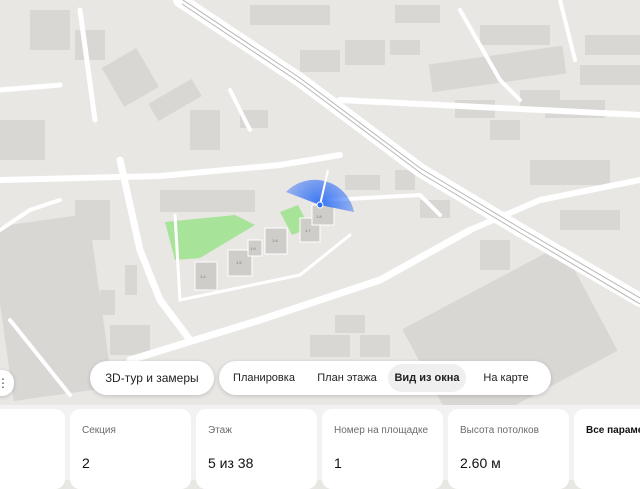 The image size is (640, 489). Describe the element at coordinates (130, 449) in the screenshot. I see `param-card-section: Секция 2` at that location.